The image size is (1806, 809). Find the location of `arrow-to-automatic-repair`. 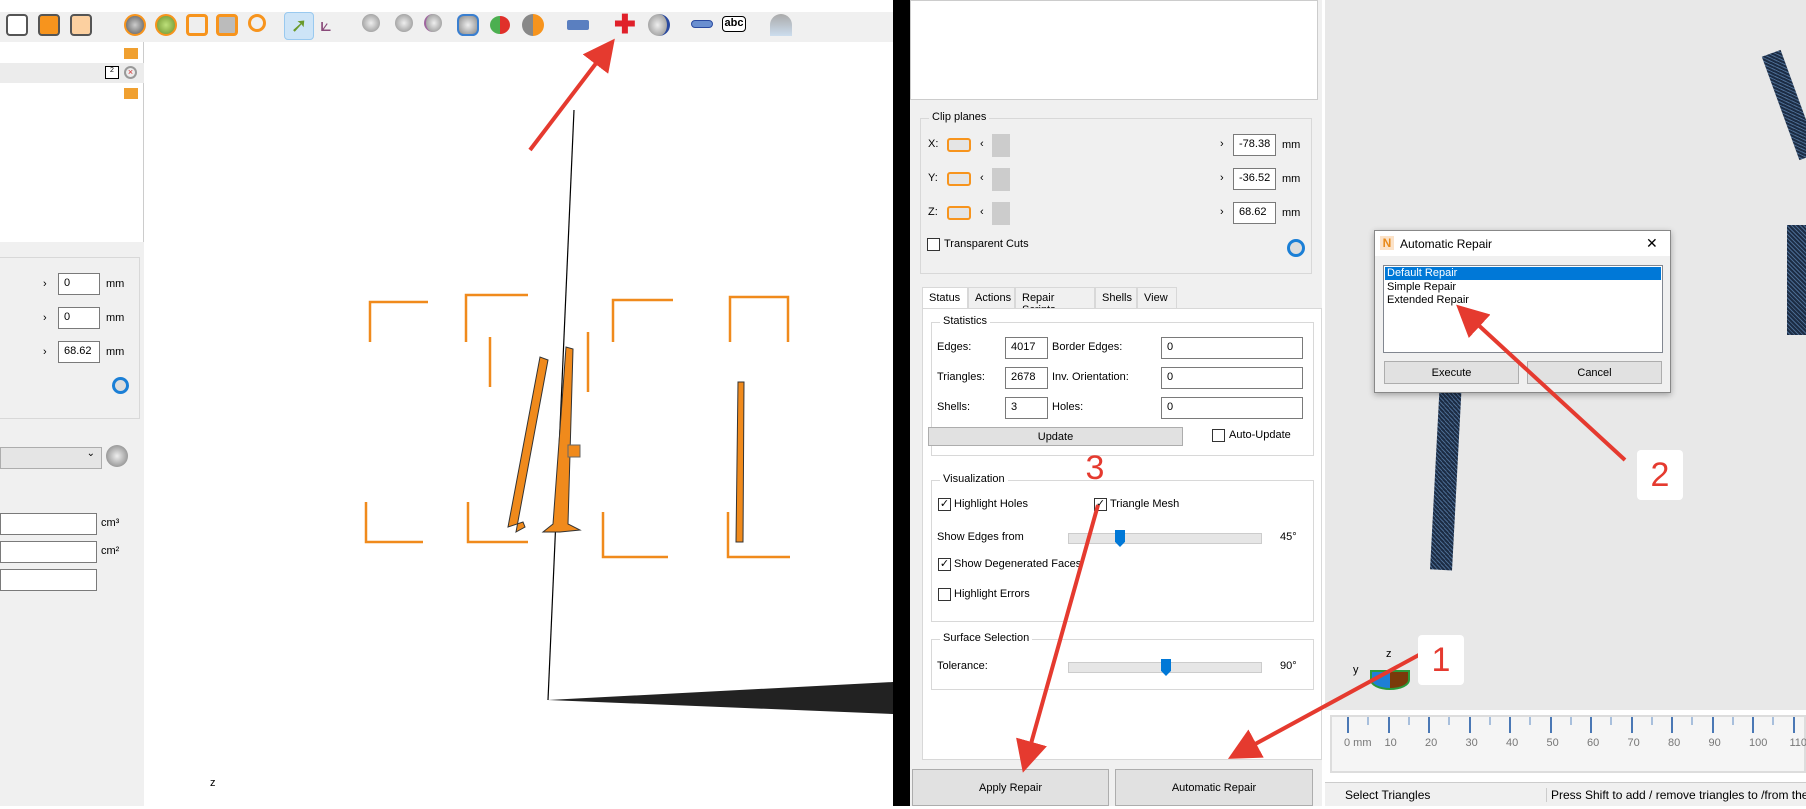

arrow-to-automatic-repair is located at coordinates (1331, 702).